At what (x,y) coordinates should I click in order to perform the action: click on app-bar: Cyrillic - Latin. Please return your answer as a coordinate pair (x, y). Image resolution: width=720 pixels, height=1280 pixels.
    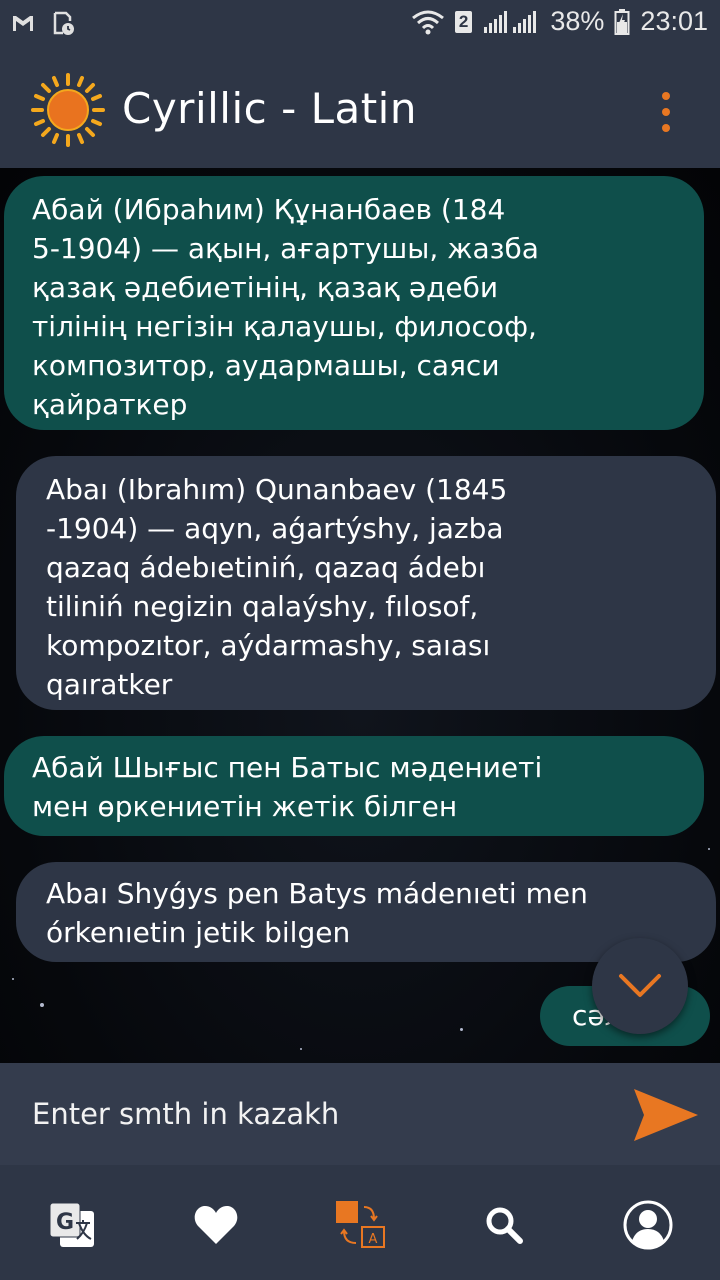
    Looking at the image, I should click on (360, 110).